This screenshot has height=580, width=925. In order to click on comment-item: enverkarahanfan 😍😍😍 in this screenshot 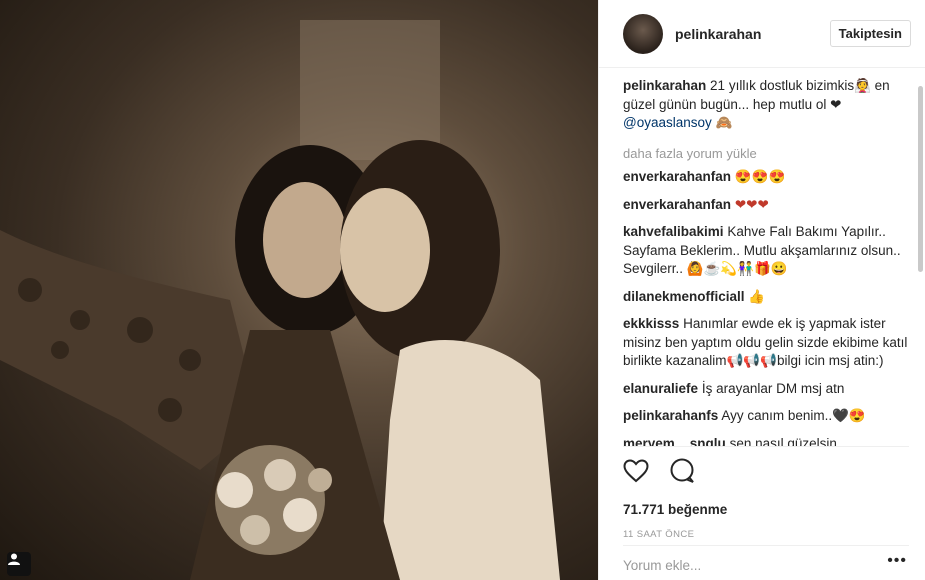, I will do `click(766, 177)`.